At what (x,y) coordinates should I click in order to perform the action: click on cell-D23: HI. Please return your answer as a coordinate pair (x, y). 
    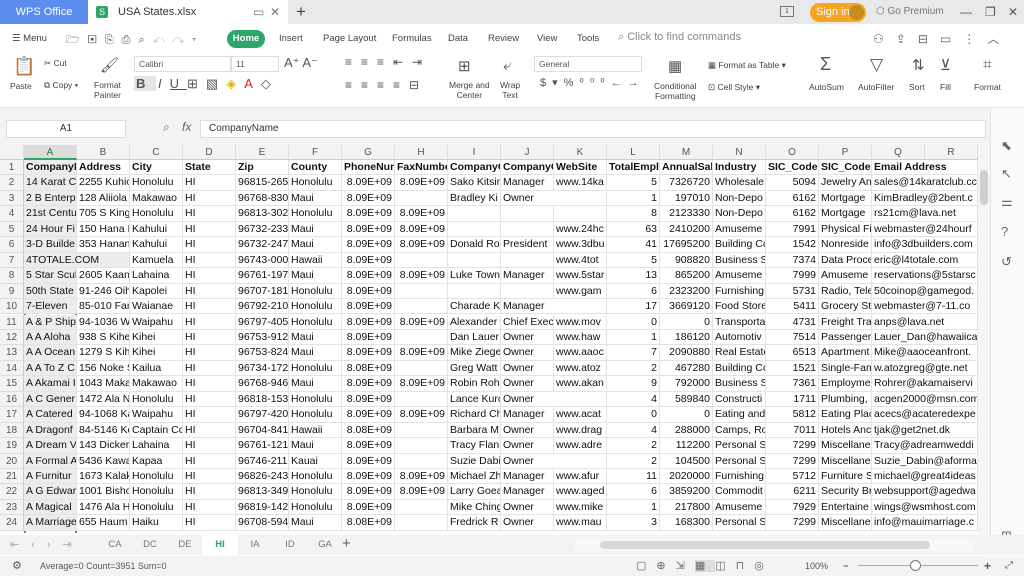
    Looking at the image, I should click on (209, 507).